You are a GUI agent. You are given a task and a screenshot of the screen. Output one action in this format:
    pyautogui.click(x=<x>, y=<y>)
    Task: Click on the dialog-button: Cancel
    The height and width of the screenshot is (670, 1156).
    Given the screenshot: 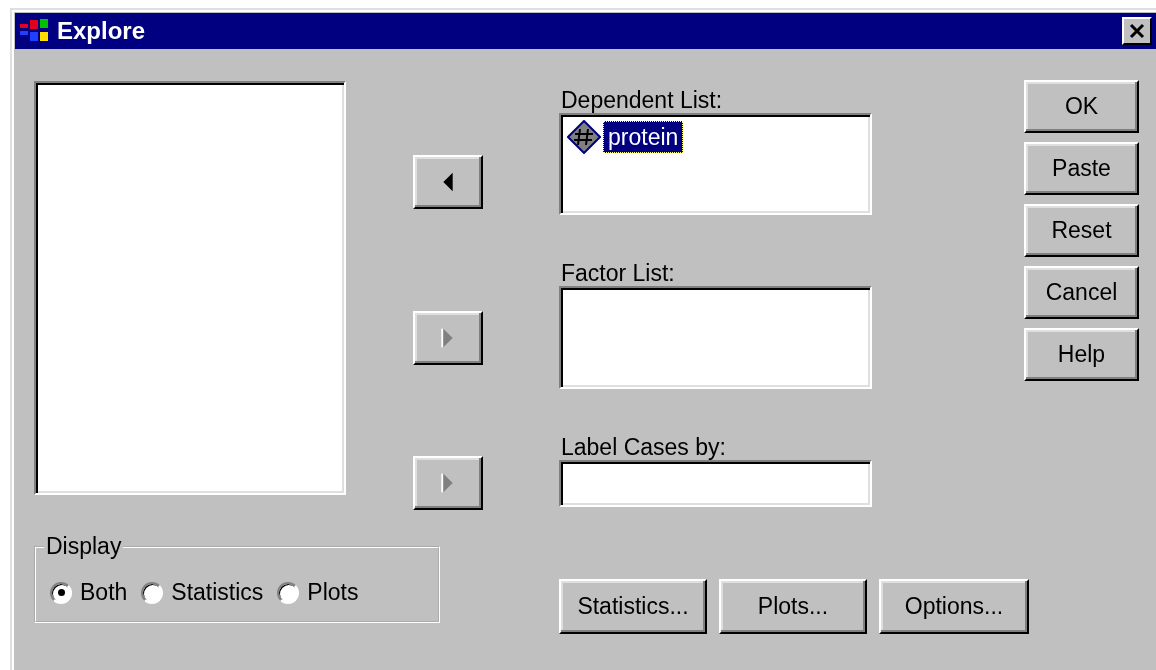 What is the action you would take?
    pyautogui.click(x=1081, y=292)
    